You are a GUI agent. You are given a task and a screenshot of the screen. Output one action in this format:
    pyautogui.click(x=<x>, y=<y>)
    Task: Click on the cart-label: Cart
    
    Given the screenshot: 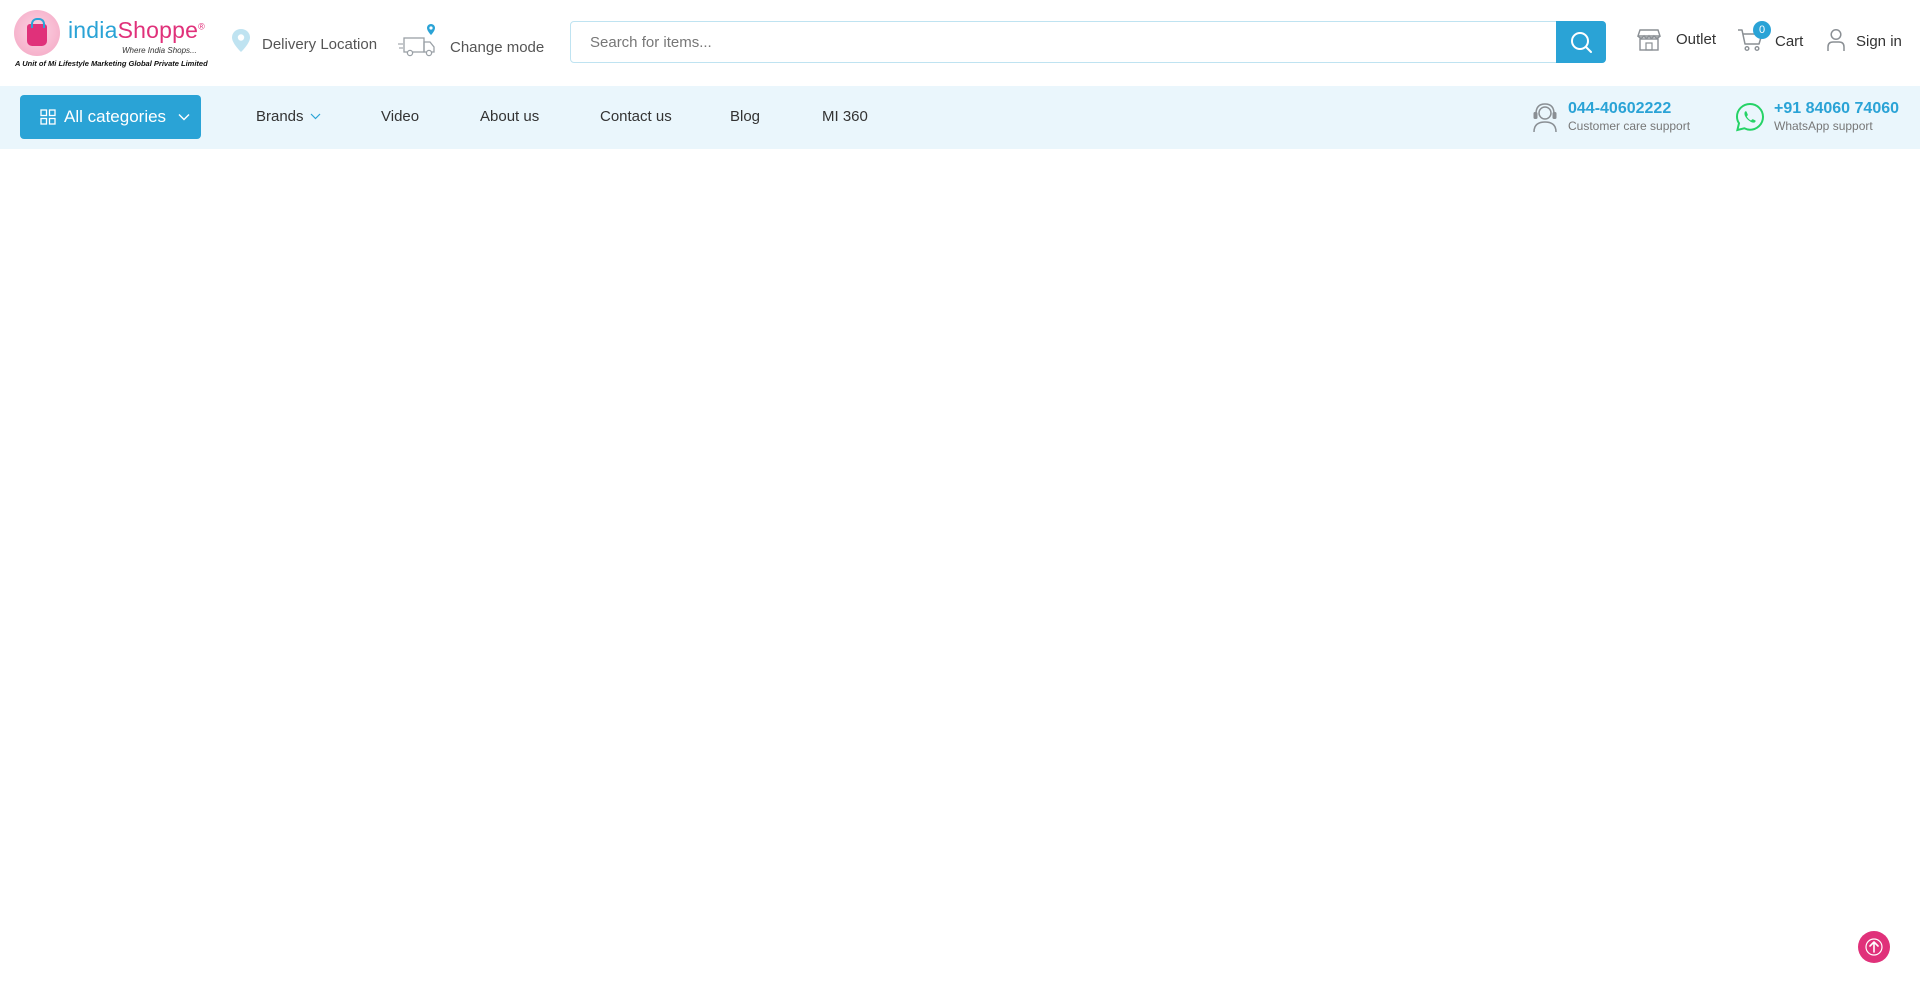 What is the action you would take?
    pyautogui.click(x=1789, y=41)
    